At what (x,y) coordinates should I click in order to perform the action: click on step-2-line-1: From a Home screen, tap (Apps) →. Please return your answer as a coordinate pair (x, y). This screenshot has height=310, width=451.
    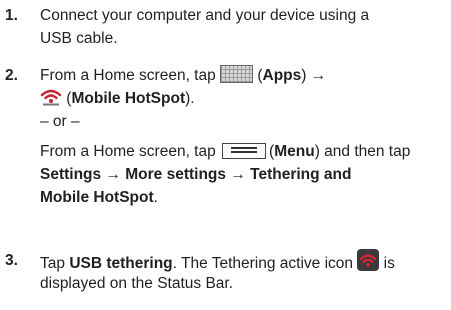
    Looking at the image, I should click on (183, 74).